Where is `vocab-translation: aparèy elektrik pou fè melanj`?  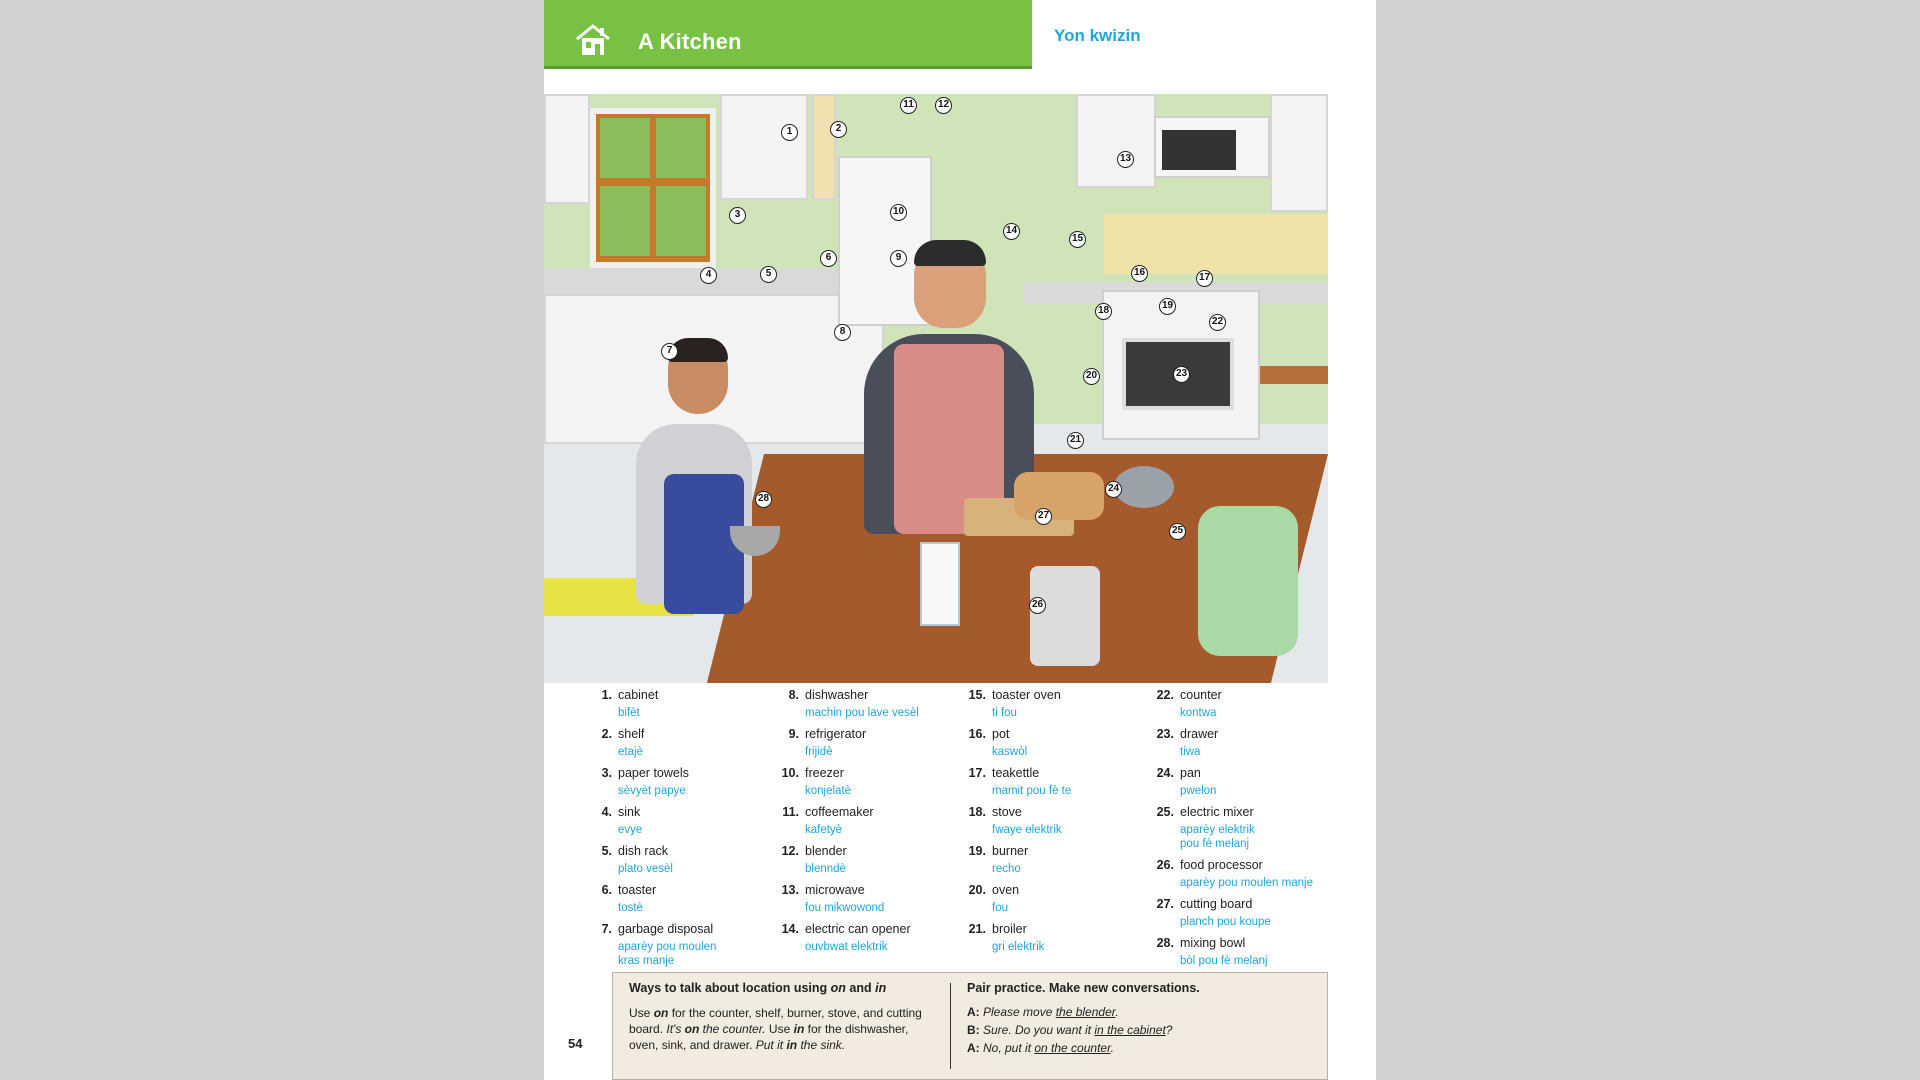 vocab-translation: aparèy elektrik pou fè melanj is located at coordinates (1217, 837).